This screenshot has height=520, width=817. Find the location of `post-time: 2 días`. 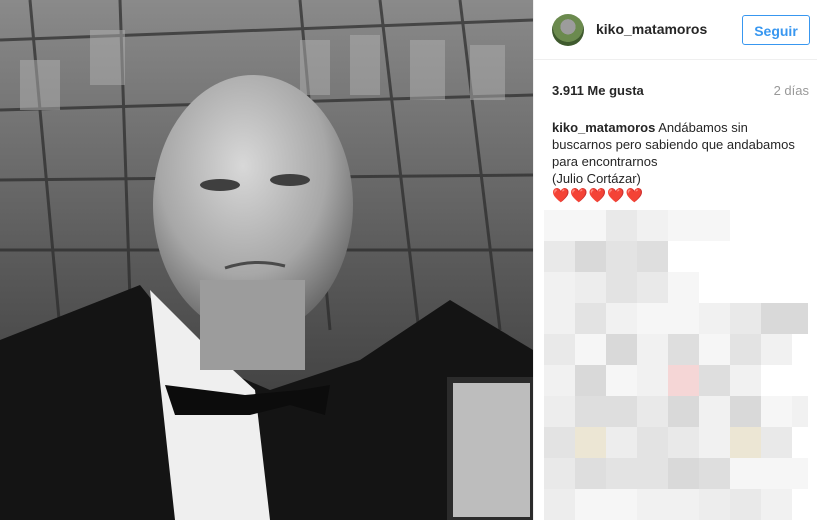

post-time: 2 días is located at coordinates (791, 90).